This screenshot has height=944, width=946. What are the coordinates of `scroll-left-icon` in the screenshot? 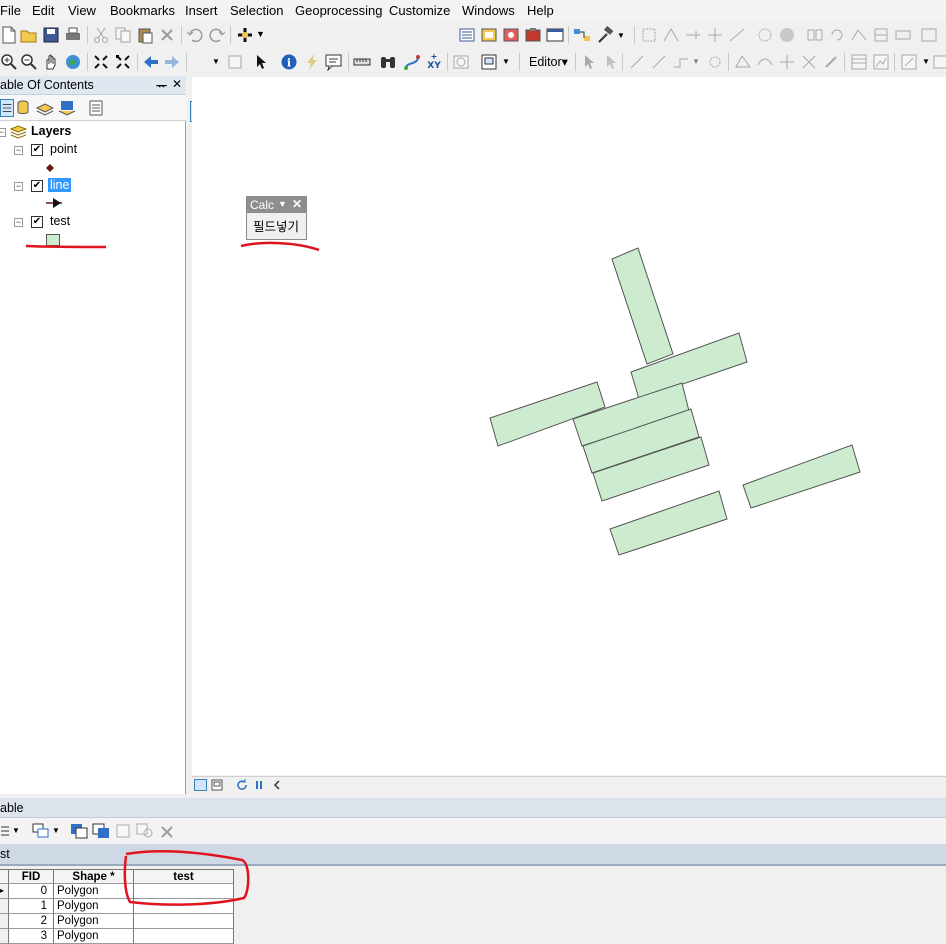 It's located at (277, 785).